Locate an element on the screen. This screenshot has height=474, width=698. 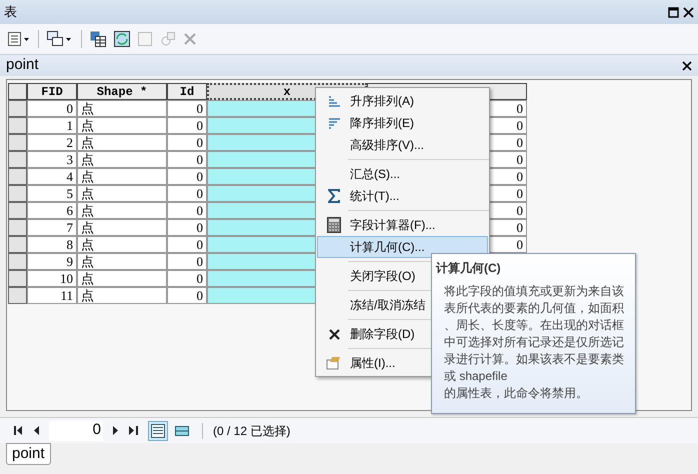
table-cell: 5 is located at coordinates (52, 193).